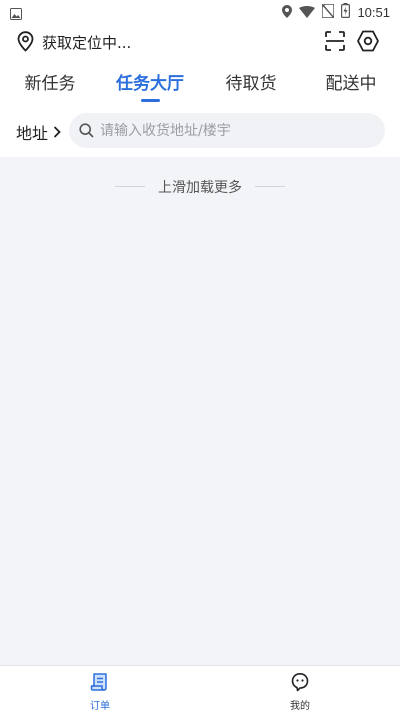 The image size is (400, 712). Describe the element at coordinates (300, 706) in the screenshot. I see `nav-label-profile: 我的` at that location.